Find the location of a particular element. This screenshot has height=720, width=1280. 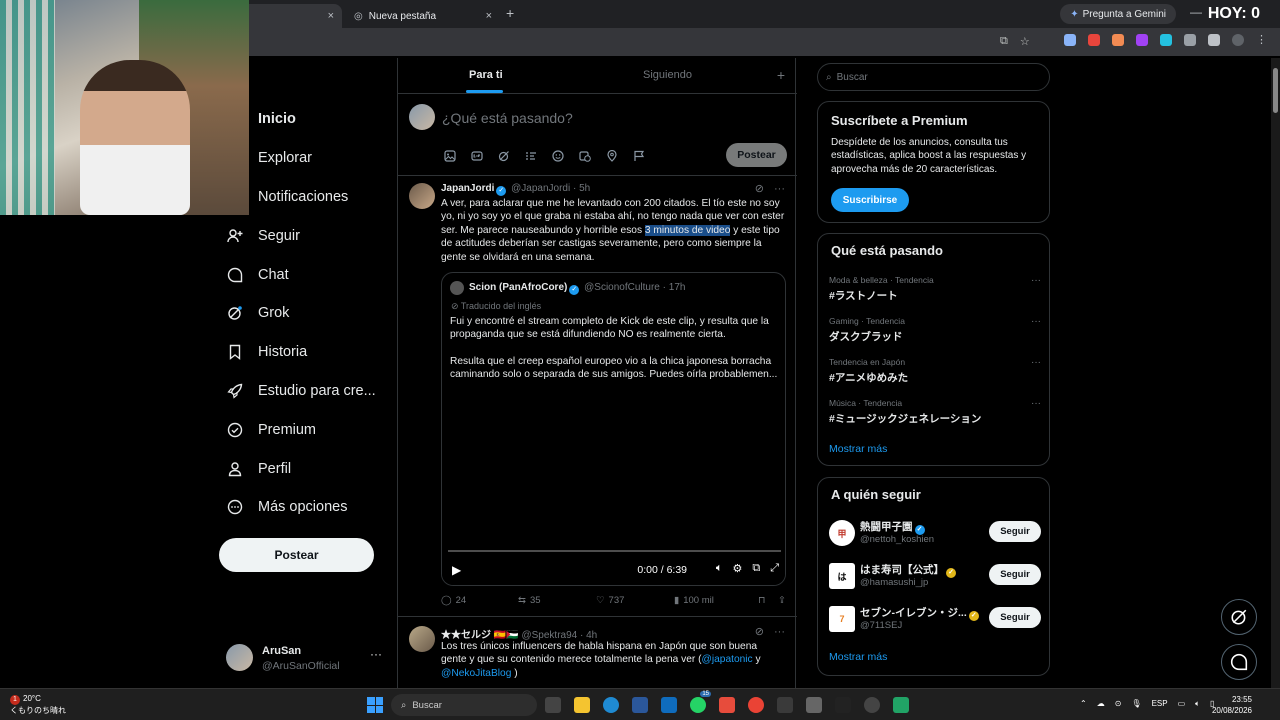

volume-icon: 🔈︎ is located at coordinates (719, 568).